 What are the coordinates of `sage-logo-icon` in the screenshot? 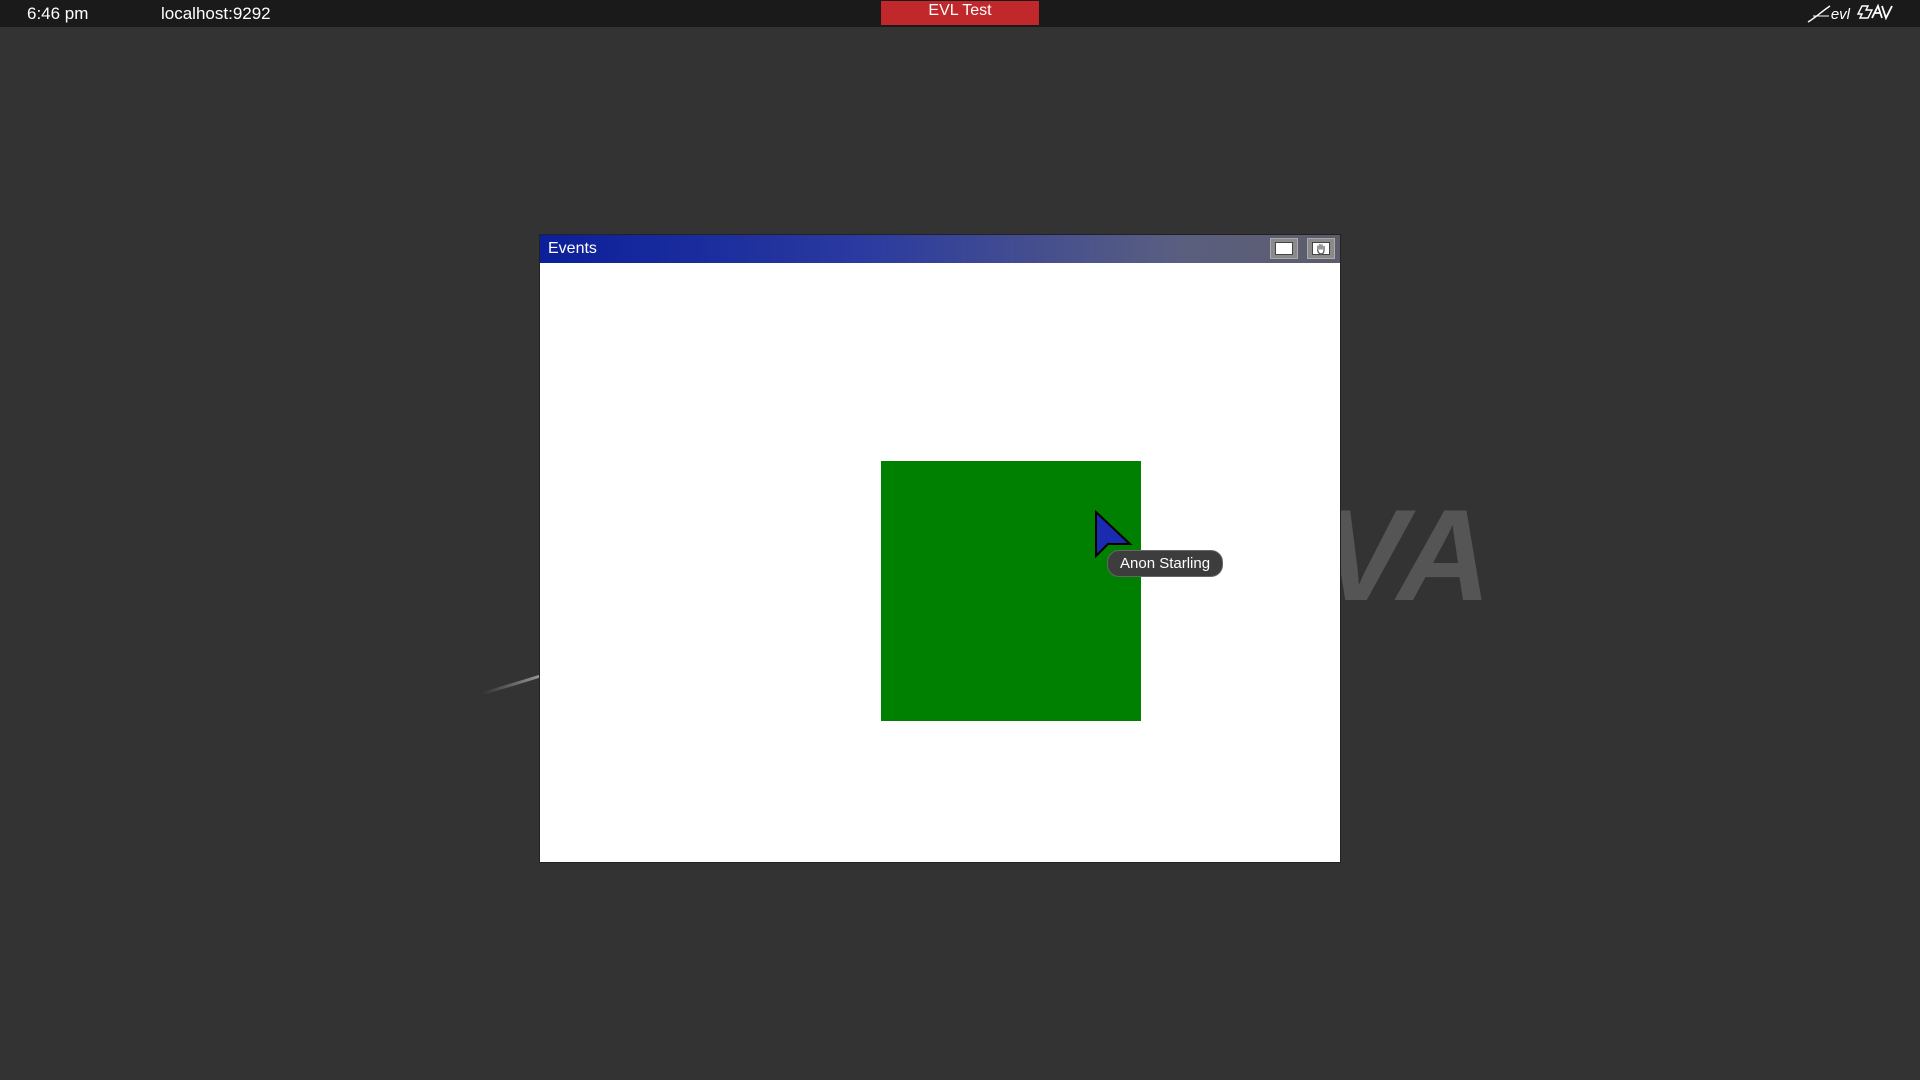 It's located at (1874, 11).